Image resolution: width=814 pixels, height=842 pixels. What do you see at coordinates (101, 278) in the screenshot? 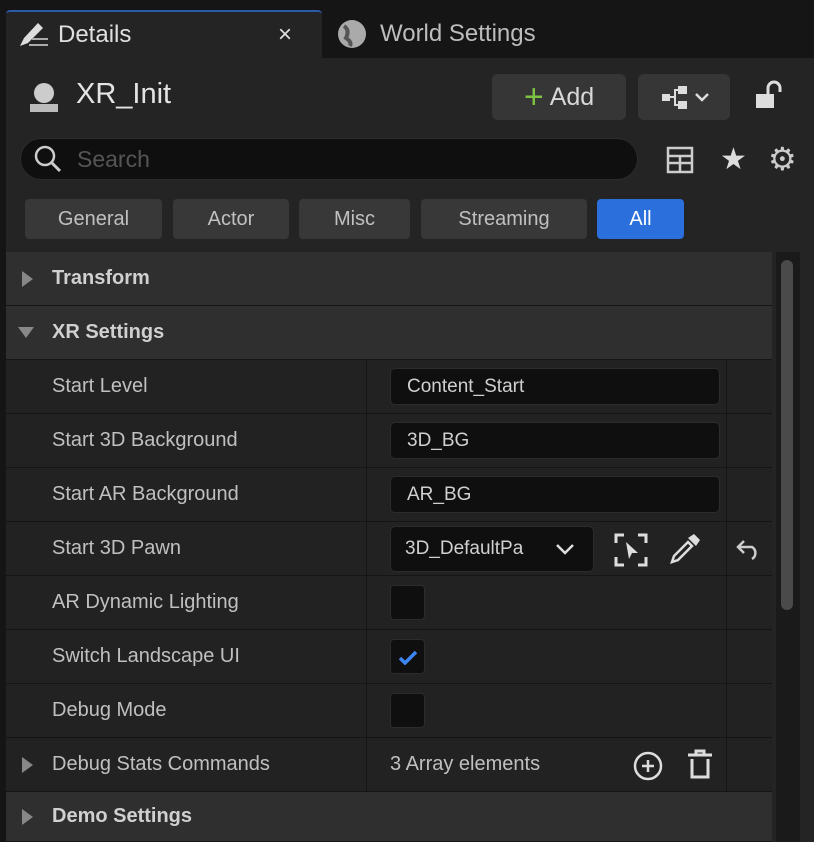
I see `category-label: Transform` at bounding box center [101, 278].